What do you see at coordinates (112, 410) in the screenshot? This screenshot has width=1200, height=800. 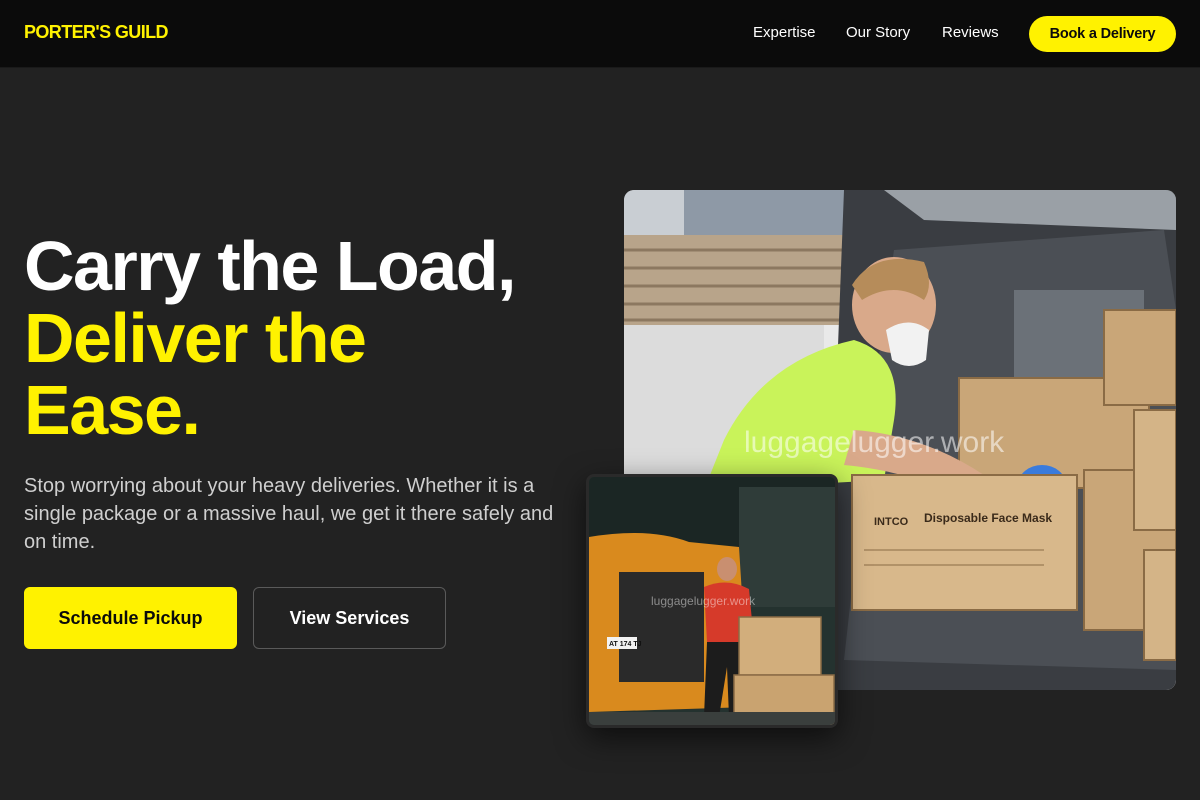 I see `hero-title-line3: Ease.` at bounding box center [112, 410].